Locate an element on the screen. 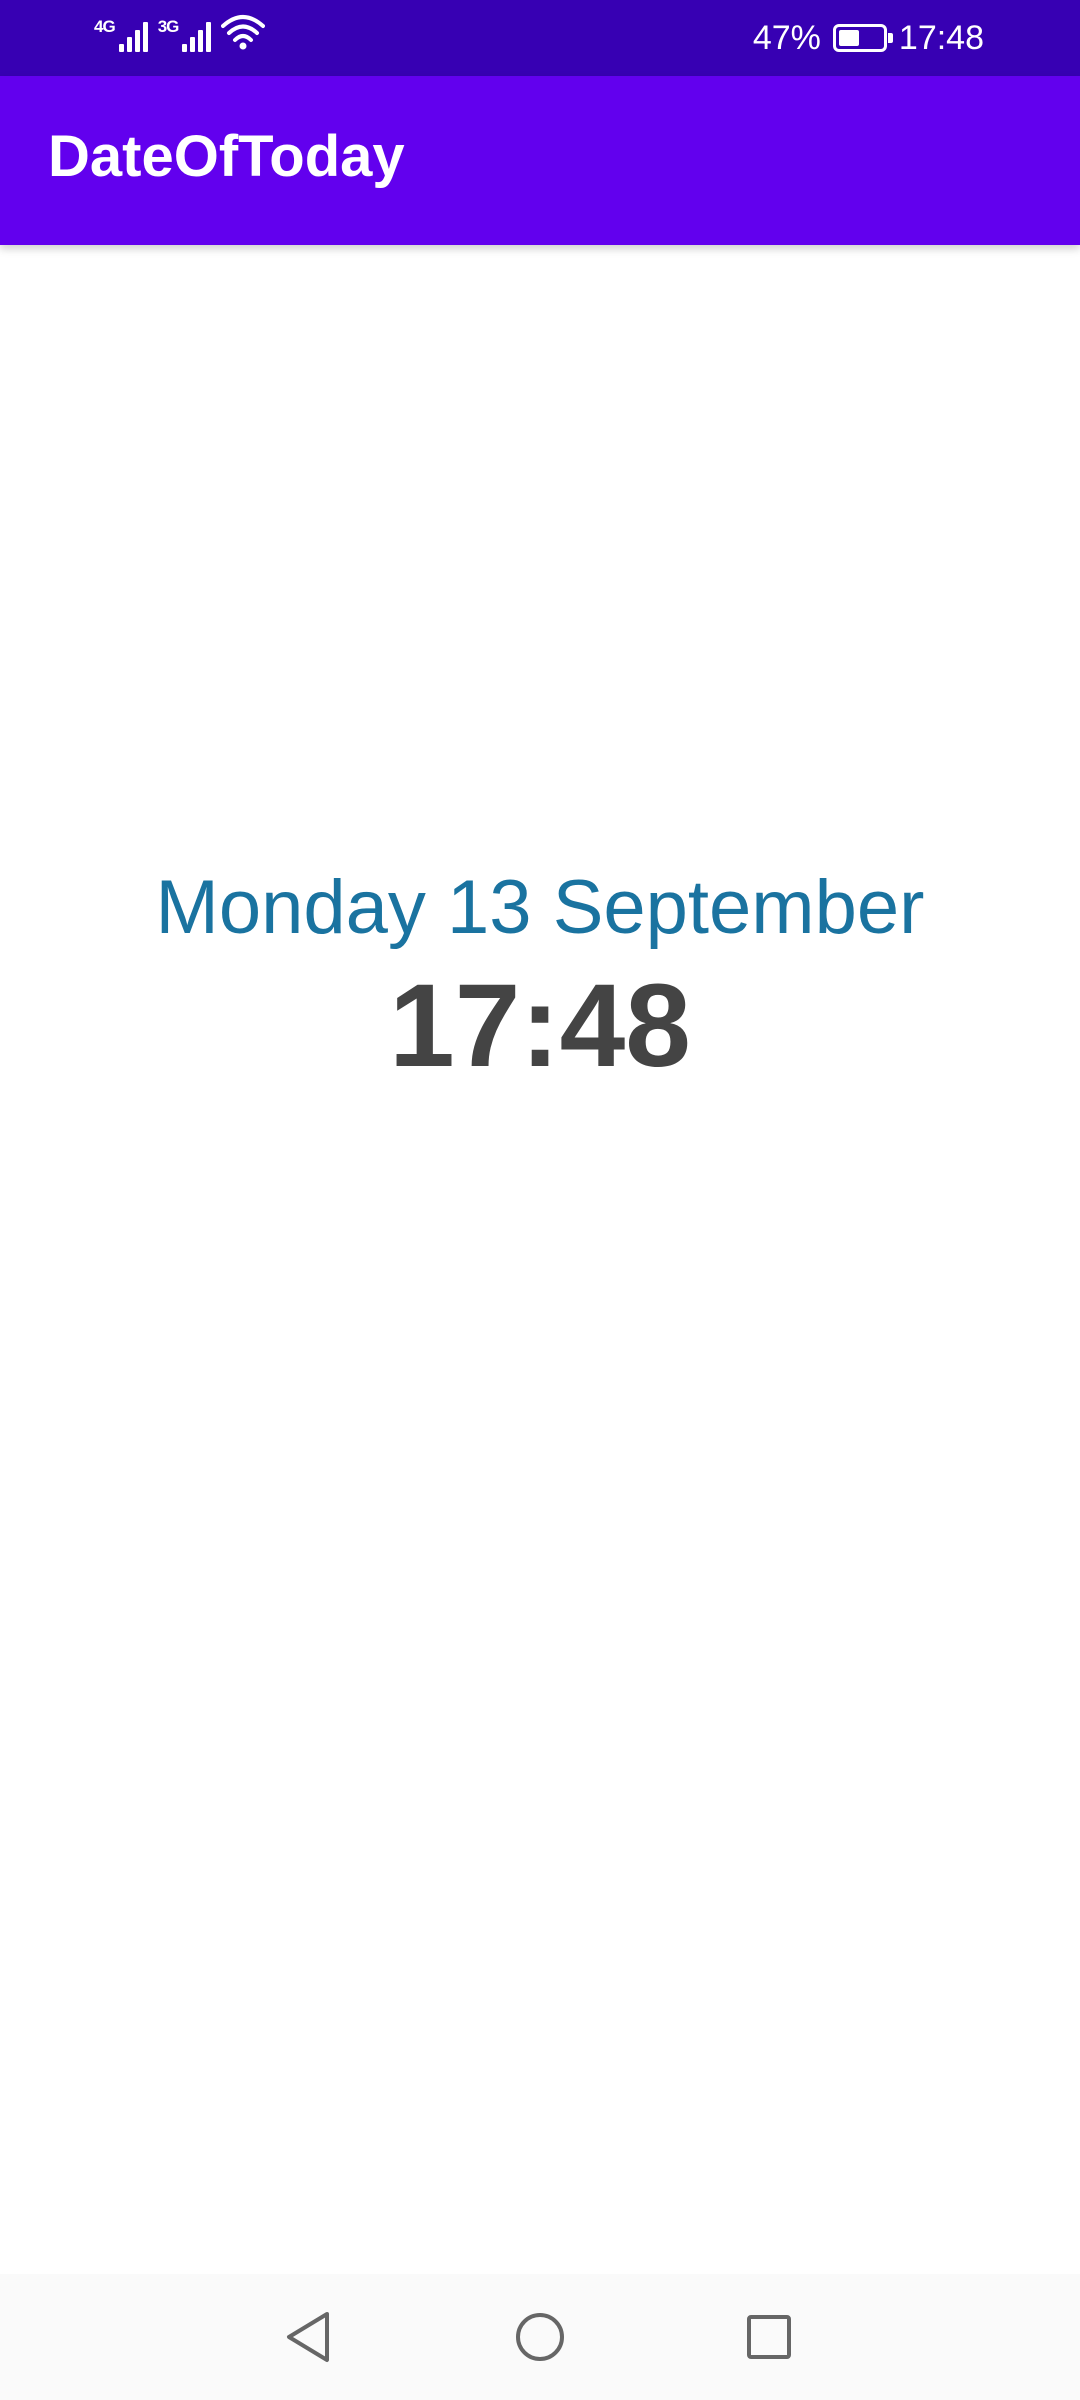  home-icon is located at coordinates (540, 2337).